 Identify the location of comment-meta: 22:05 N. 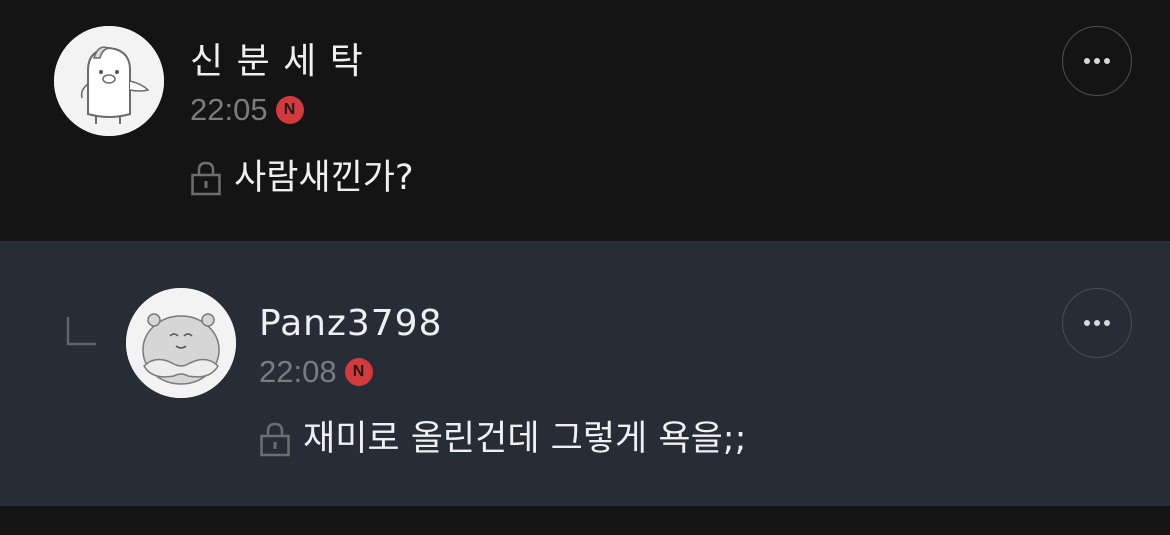
(247, 110).